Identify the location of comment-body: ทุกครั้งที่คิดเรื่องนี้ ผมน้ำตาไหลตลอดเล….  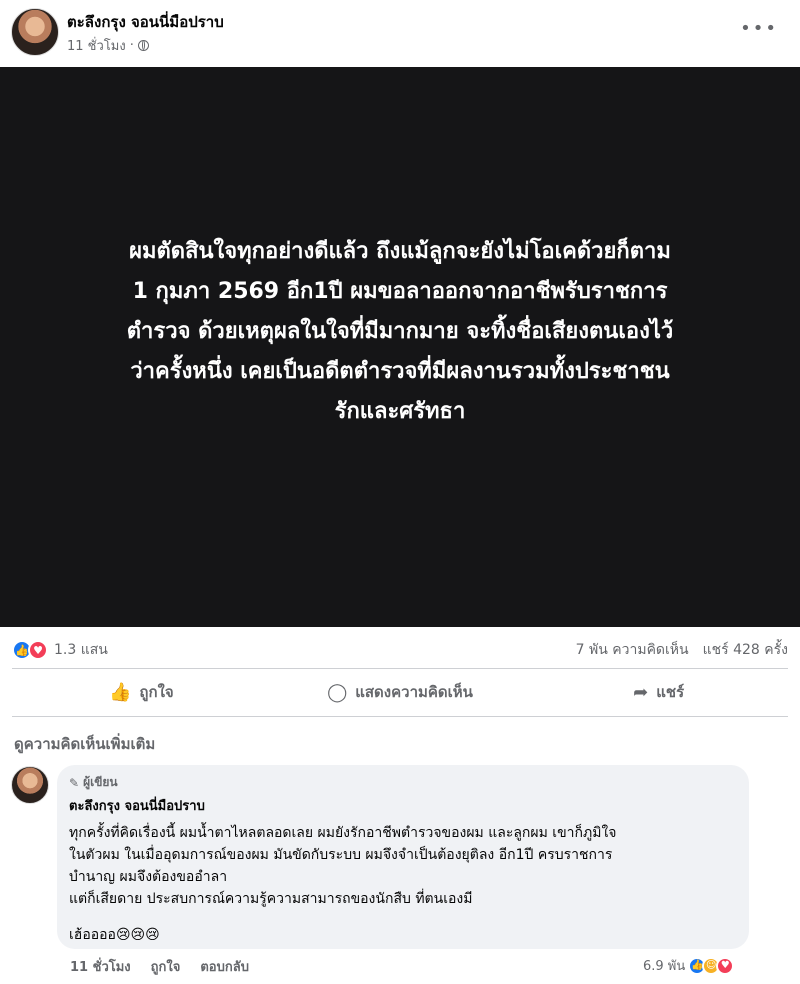
(403, 884).